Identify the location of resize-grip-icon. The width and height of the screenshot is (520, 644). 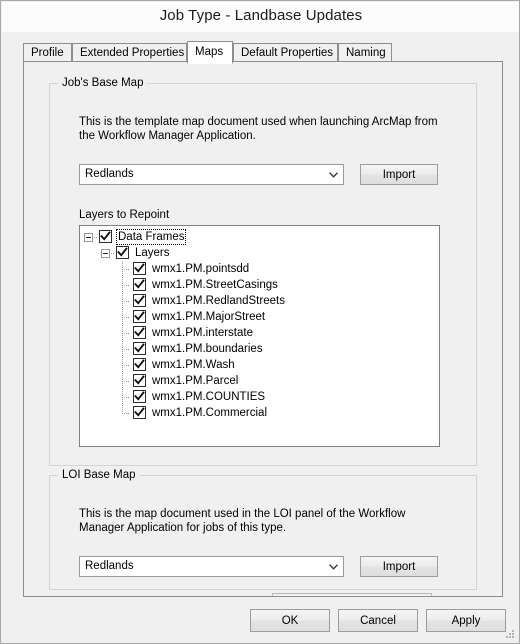
(510, 634).